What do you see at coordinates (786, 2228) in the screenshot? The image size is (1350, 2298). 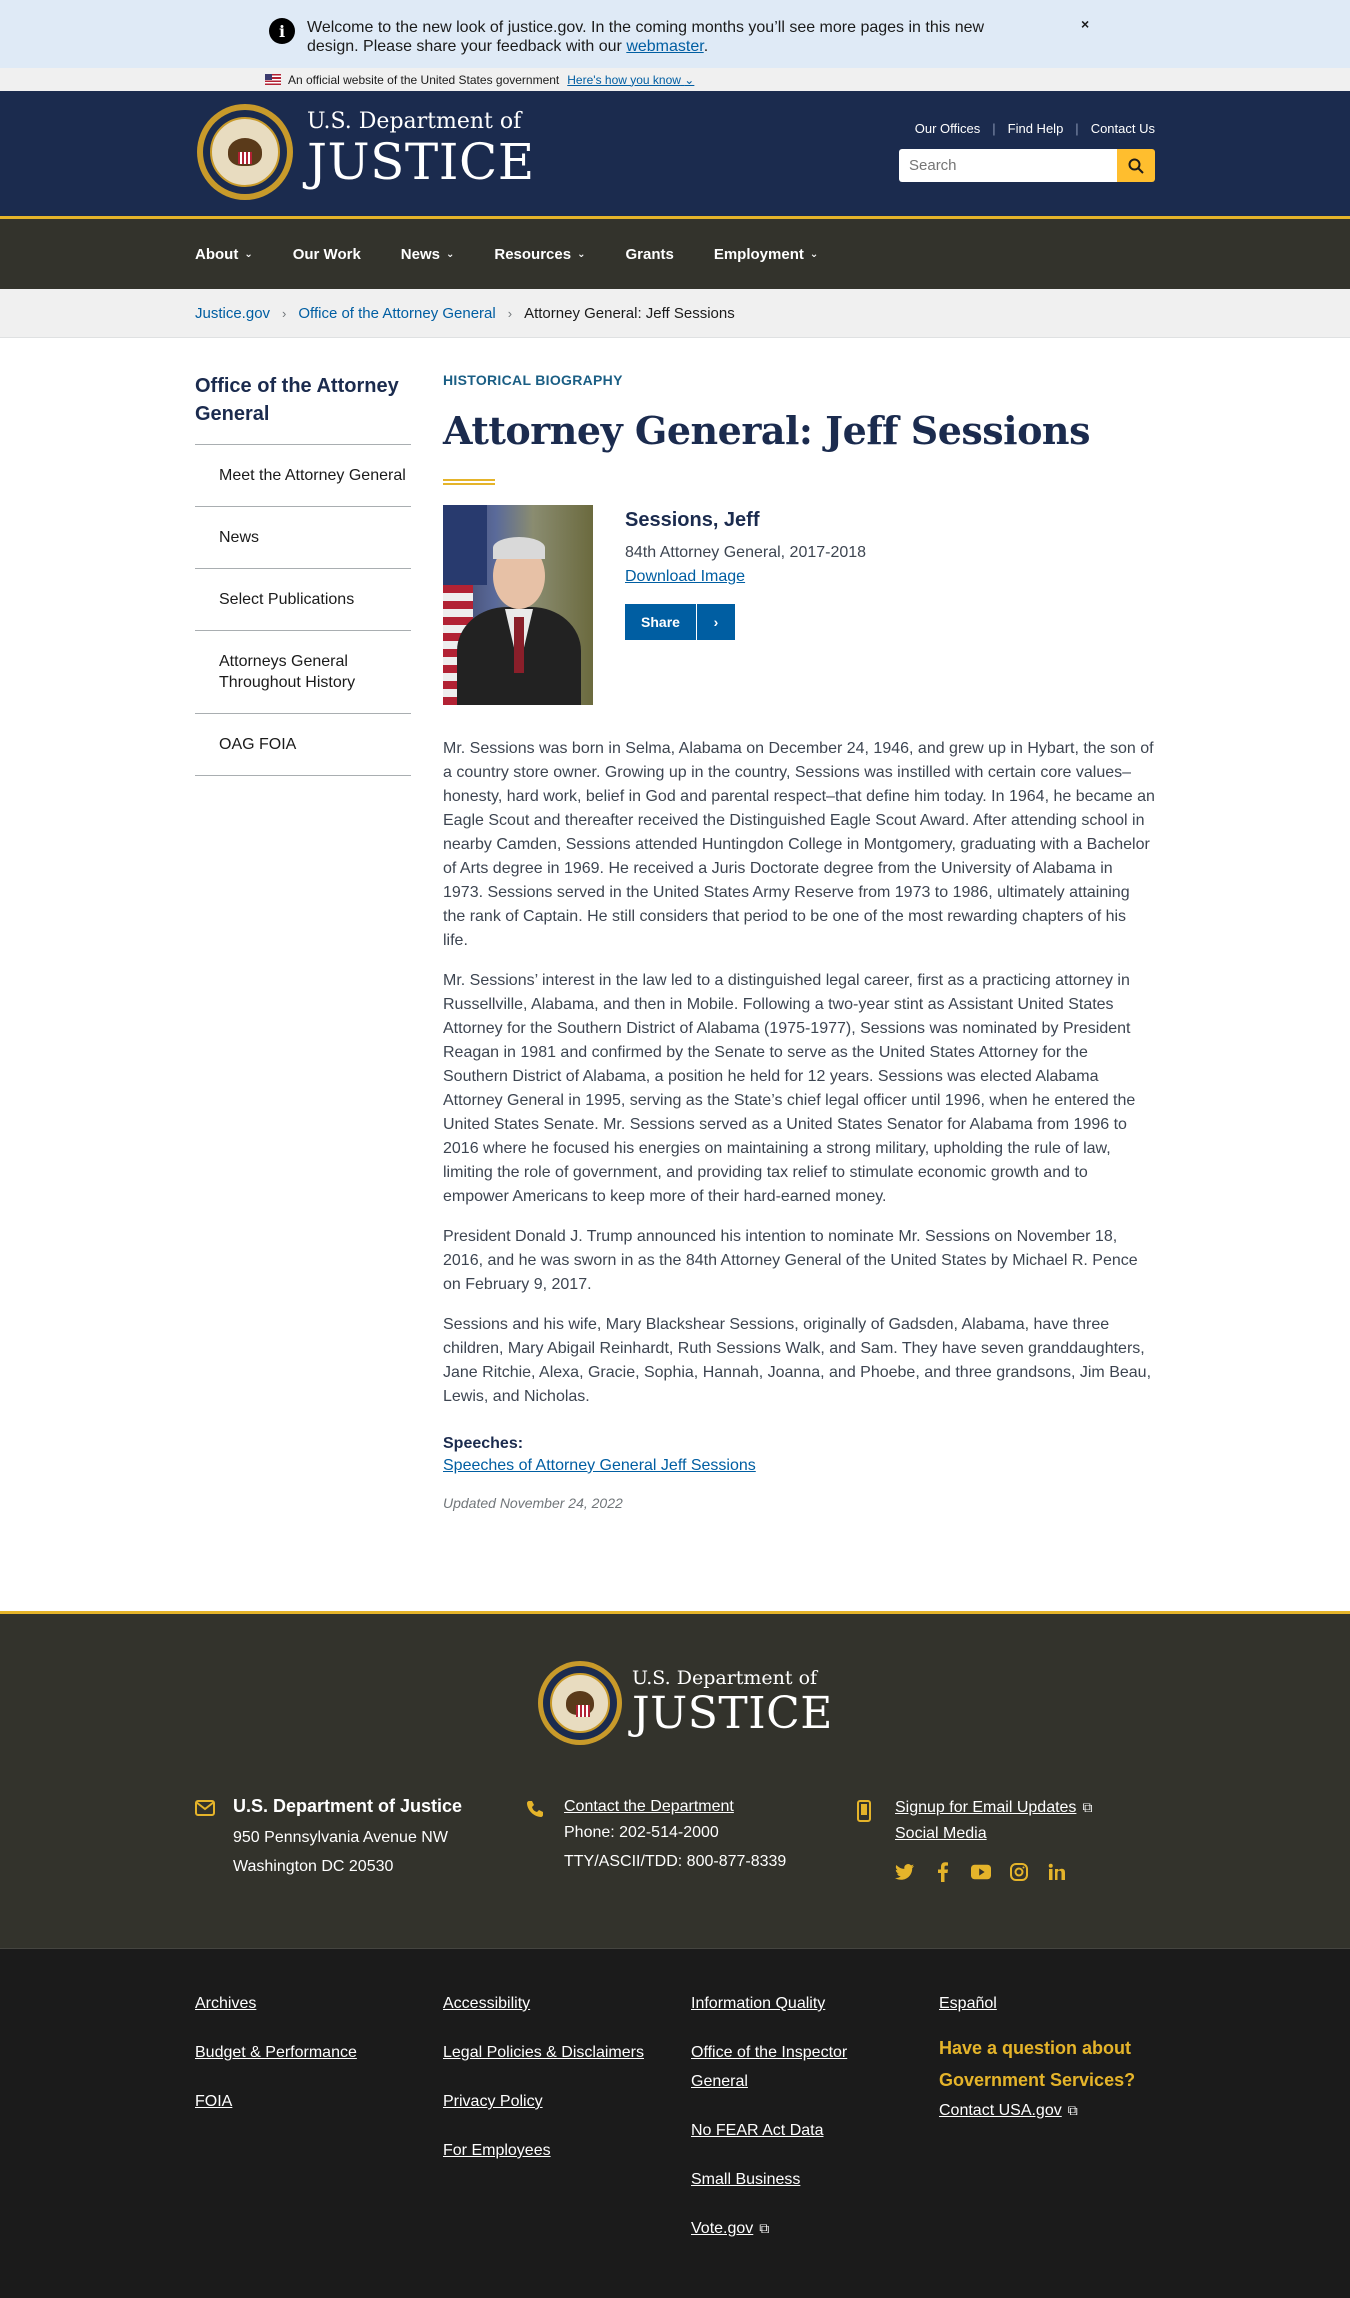 I see `vote-gov-link: Vote.gov ⧉` at bounding box center [786, 2228].